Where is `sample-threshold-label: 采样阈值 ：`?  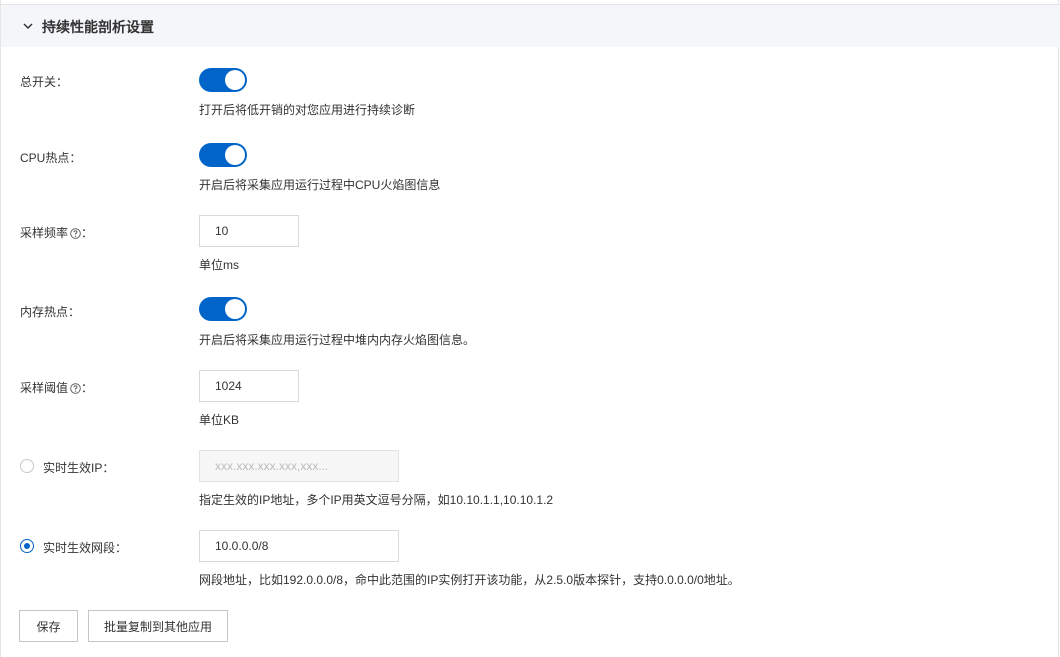 sample-threshold-label: 采样阈值 ： is located at coordinates (56, 387).